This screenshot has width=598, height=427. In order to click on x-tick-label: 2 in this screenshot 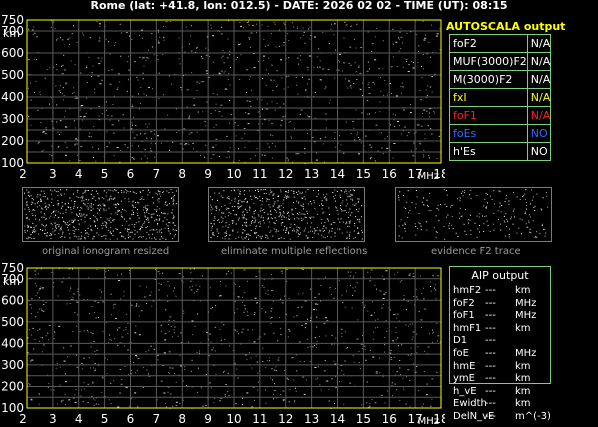, I will do `click(23, 419)`.